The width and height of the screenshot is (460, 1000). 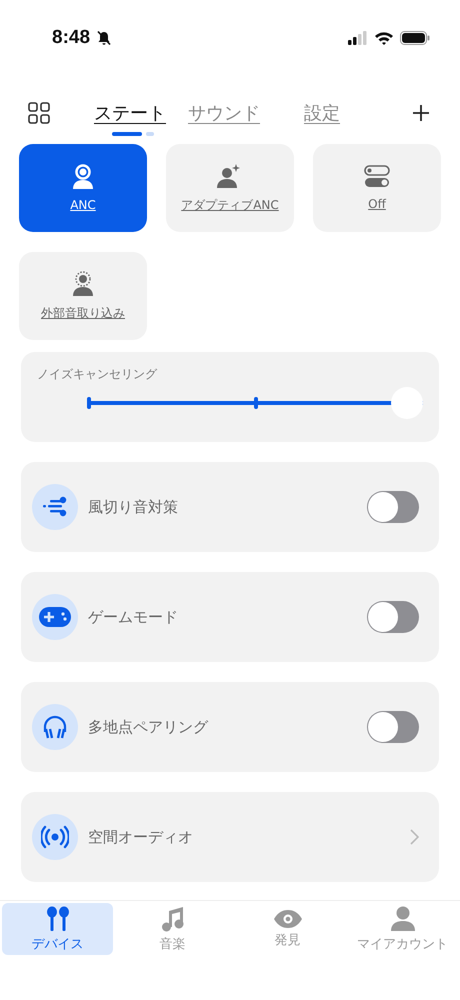 I want to click on mode-tile: Off, so click(x=377, y=188).